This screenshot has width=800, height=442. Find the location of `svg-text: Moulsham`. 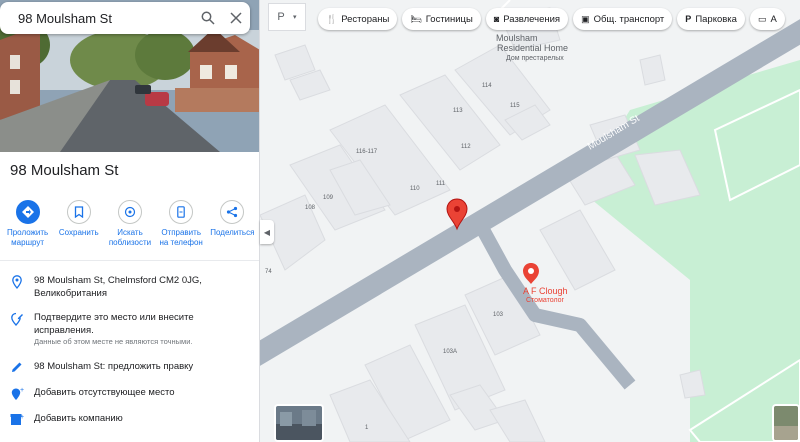

svg-text: Moulsham is located at coordinates (517, 38).